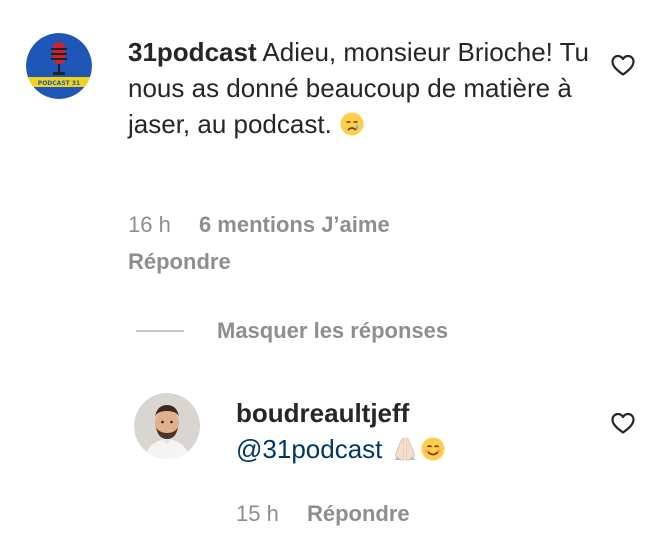 The height and width of the screenshot is (538, 658). I want to click on comment-likes-count: 6 mentions J’aime, so click(294, 224).